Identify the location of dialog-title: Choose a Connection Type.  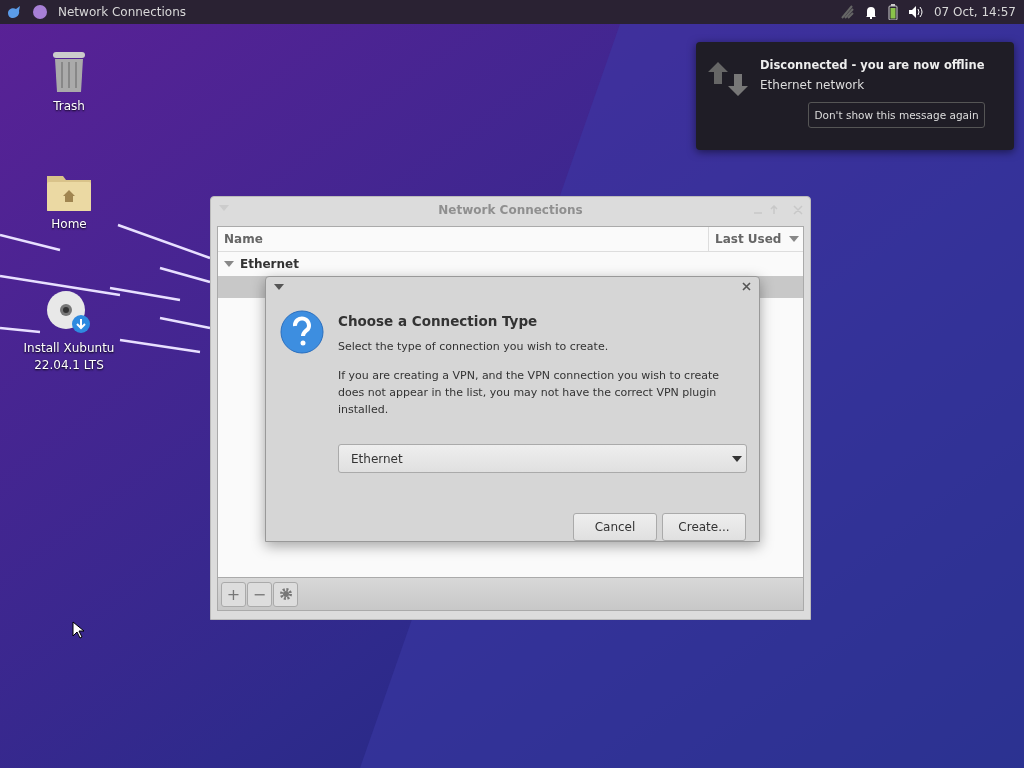
(438, 321).